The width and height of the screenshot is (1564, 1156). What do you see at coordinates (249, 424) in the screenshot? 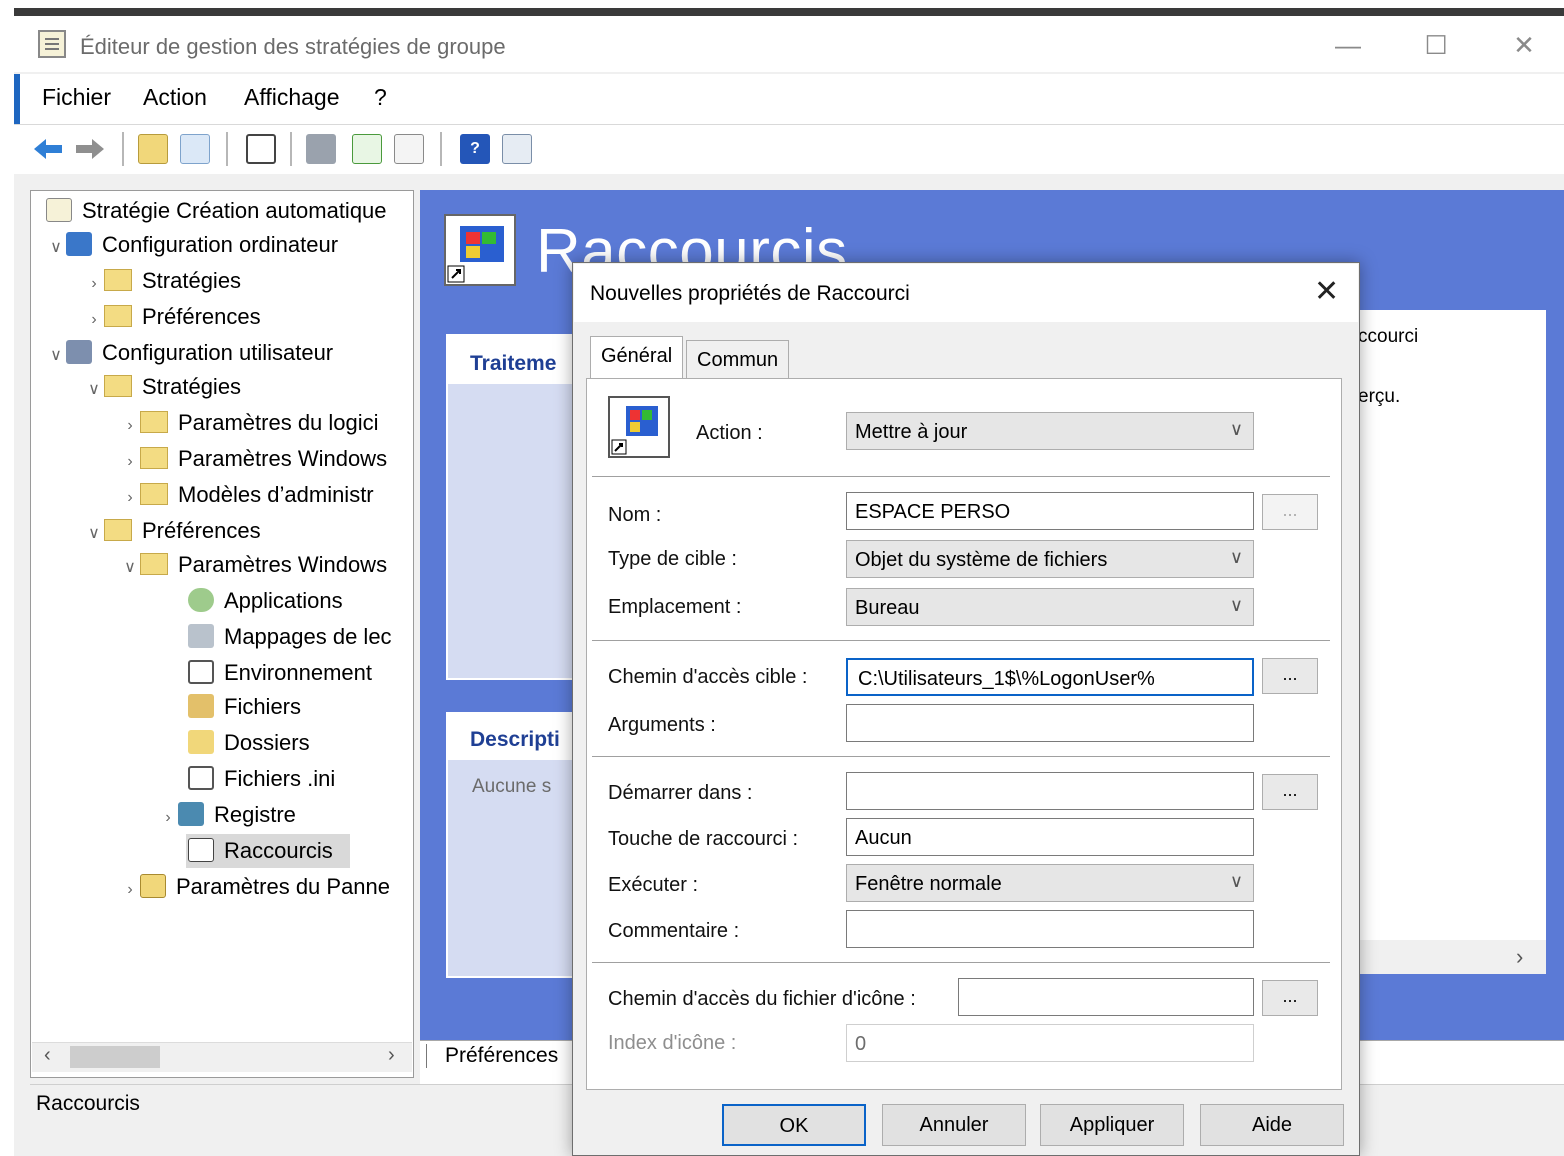
I see `tree-software-settings: › Paramètres du logici` at bounding box center [249, 424].